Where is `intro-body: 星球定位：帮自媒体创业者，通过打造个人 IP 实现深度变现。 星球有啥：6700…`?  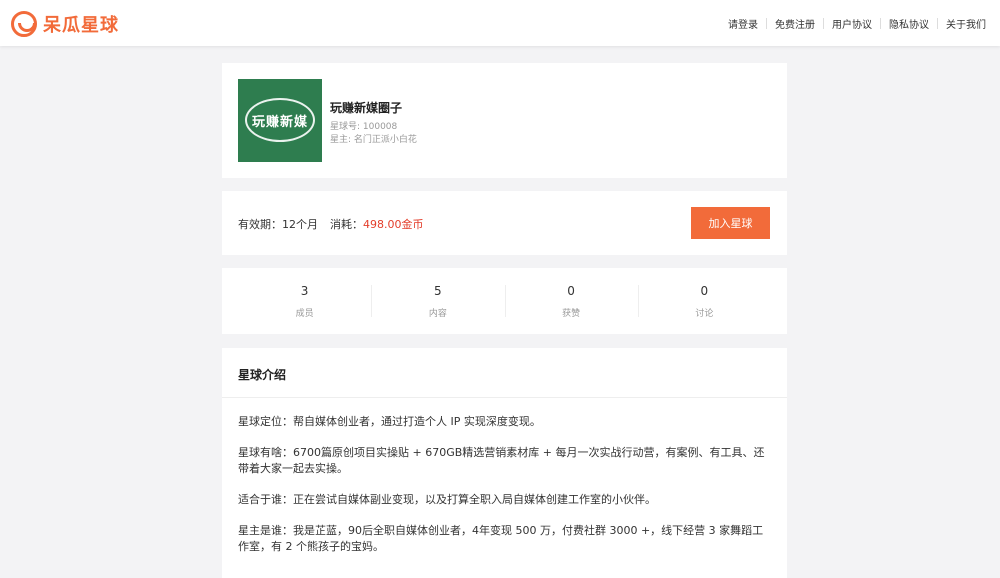
intro-body: 星球定位：帮自媒体创业者，通过打造个人 IP 实现深度变现。 星球有啥：6700… is located at coordinates (504, 492).